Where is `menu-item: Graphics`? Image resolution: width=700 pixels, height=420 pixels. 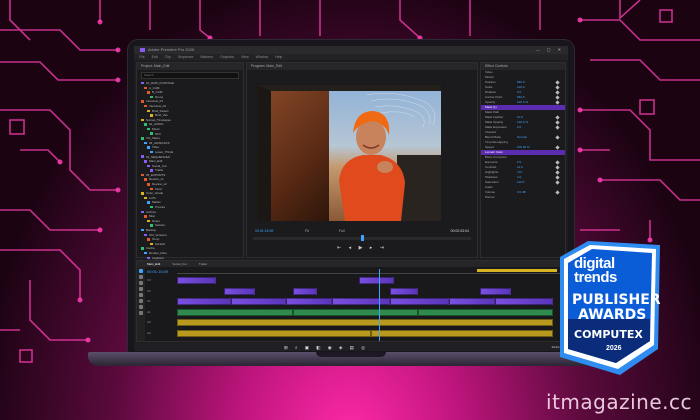 menu-item: Graphics is located at coordinates (227, 57).